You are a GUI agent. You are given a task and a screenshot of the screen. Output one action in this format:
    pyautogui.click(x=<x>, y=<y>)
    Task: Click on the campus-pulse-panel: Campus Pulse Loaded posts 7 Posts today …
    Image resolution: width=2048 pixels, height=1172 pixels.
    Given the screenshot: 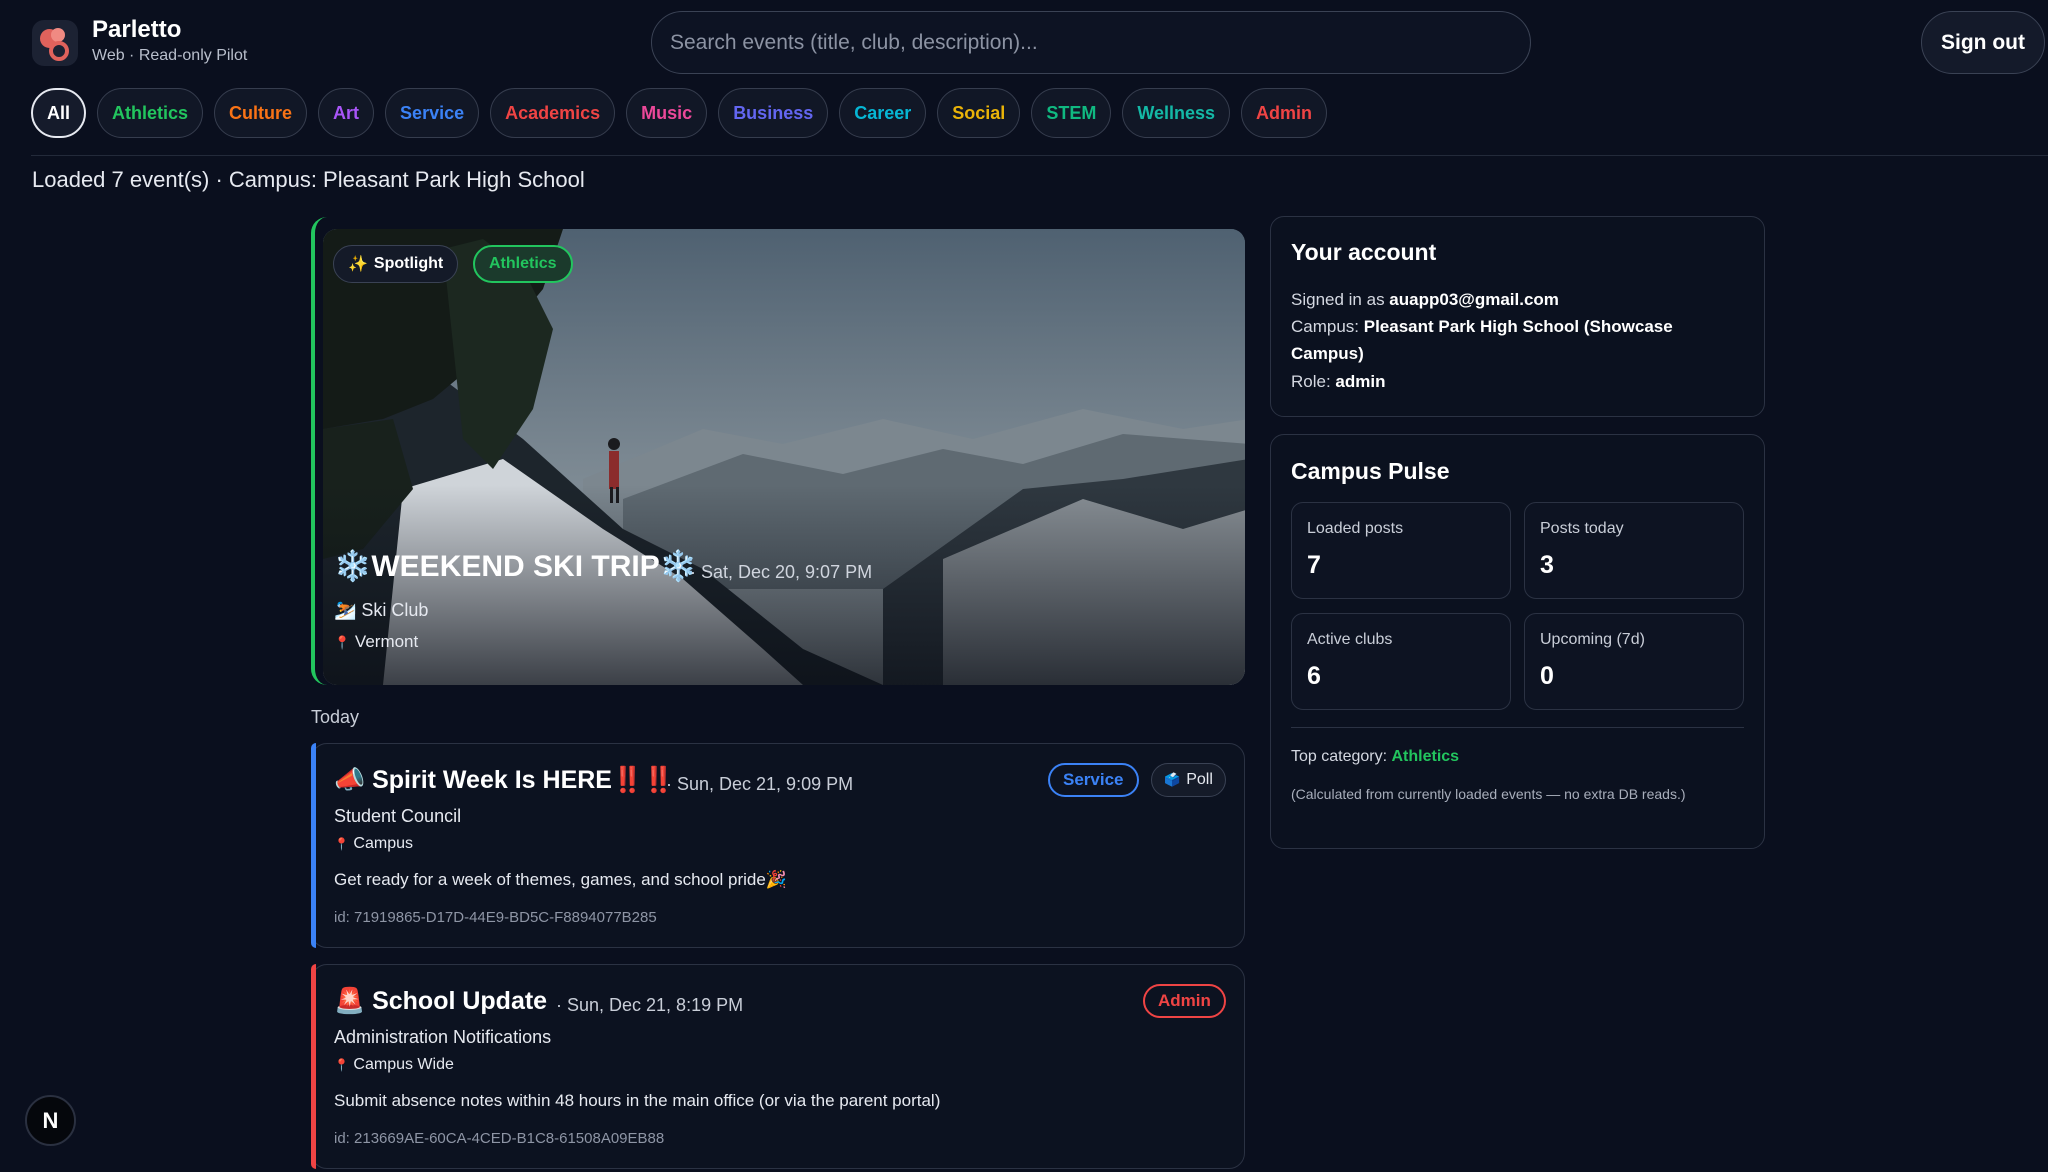 What is the action you would take?
    pyautogui.click(x=1517, y=641)
    